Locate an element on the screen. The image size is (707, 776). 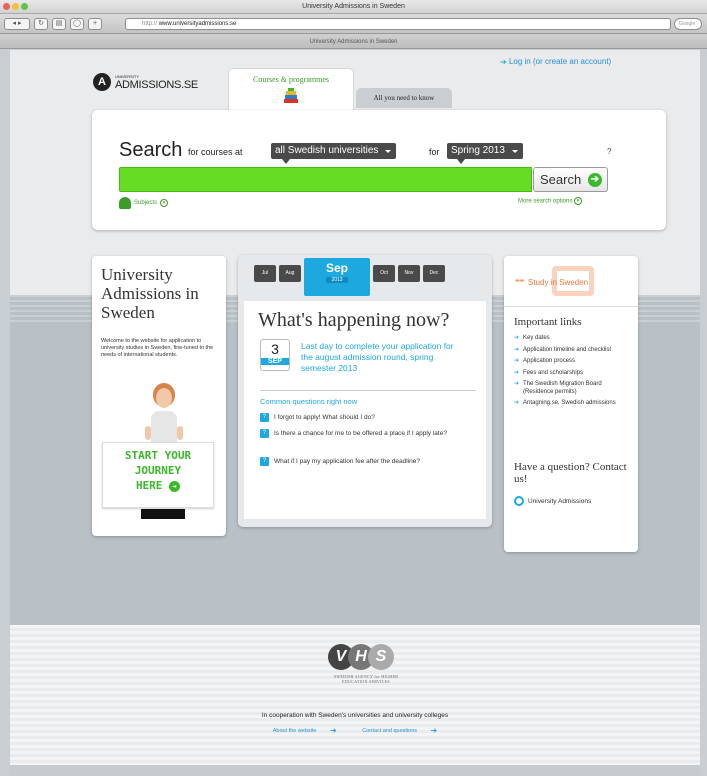
contact-link: University Admissions is located at coordinates (552, 501).